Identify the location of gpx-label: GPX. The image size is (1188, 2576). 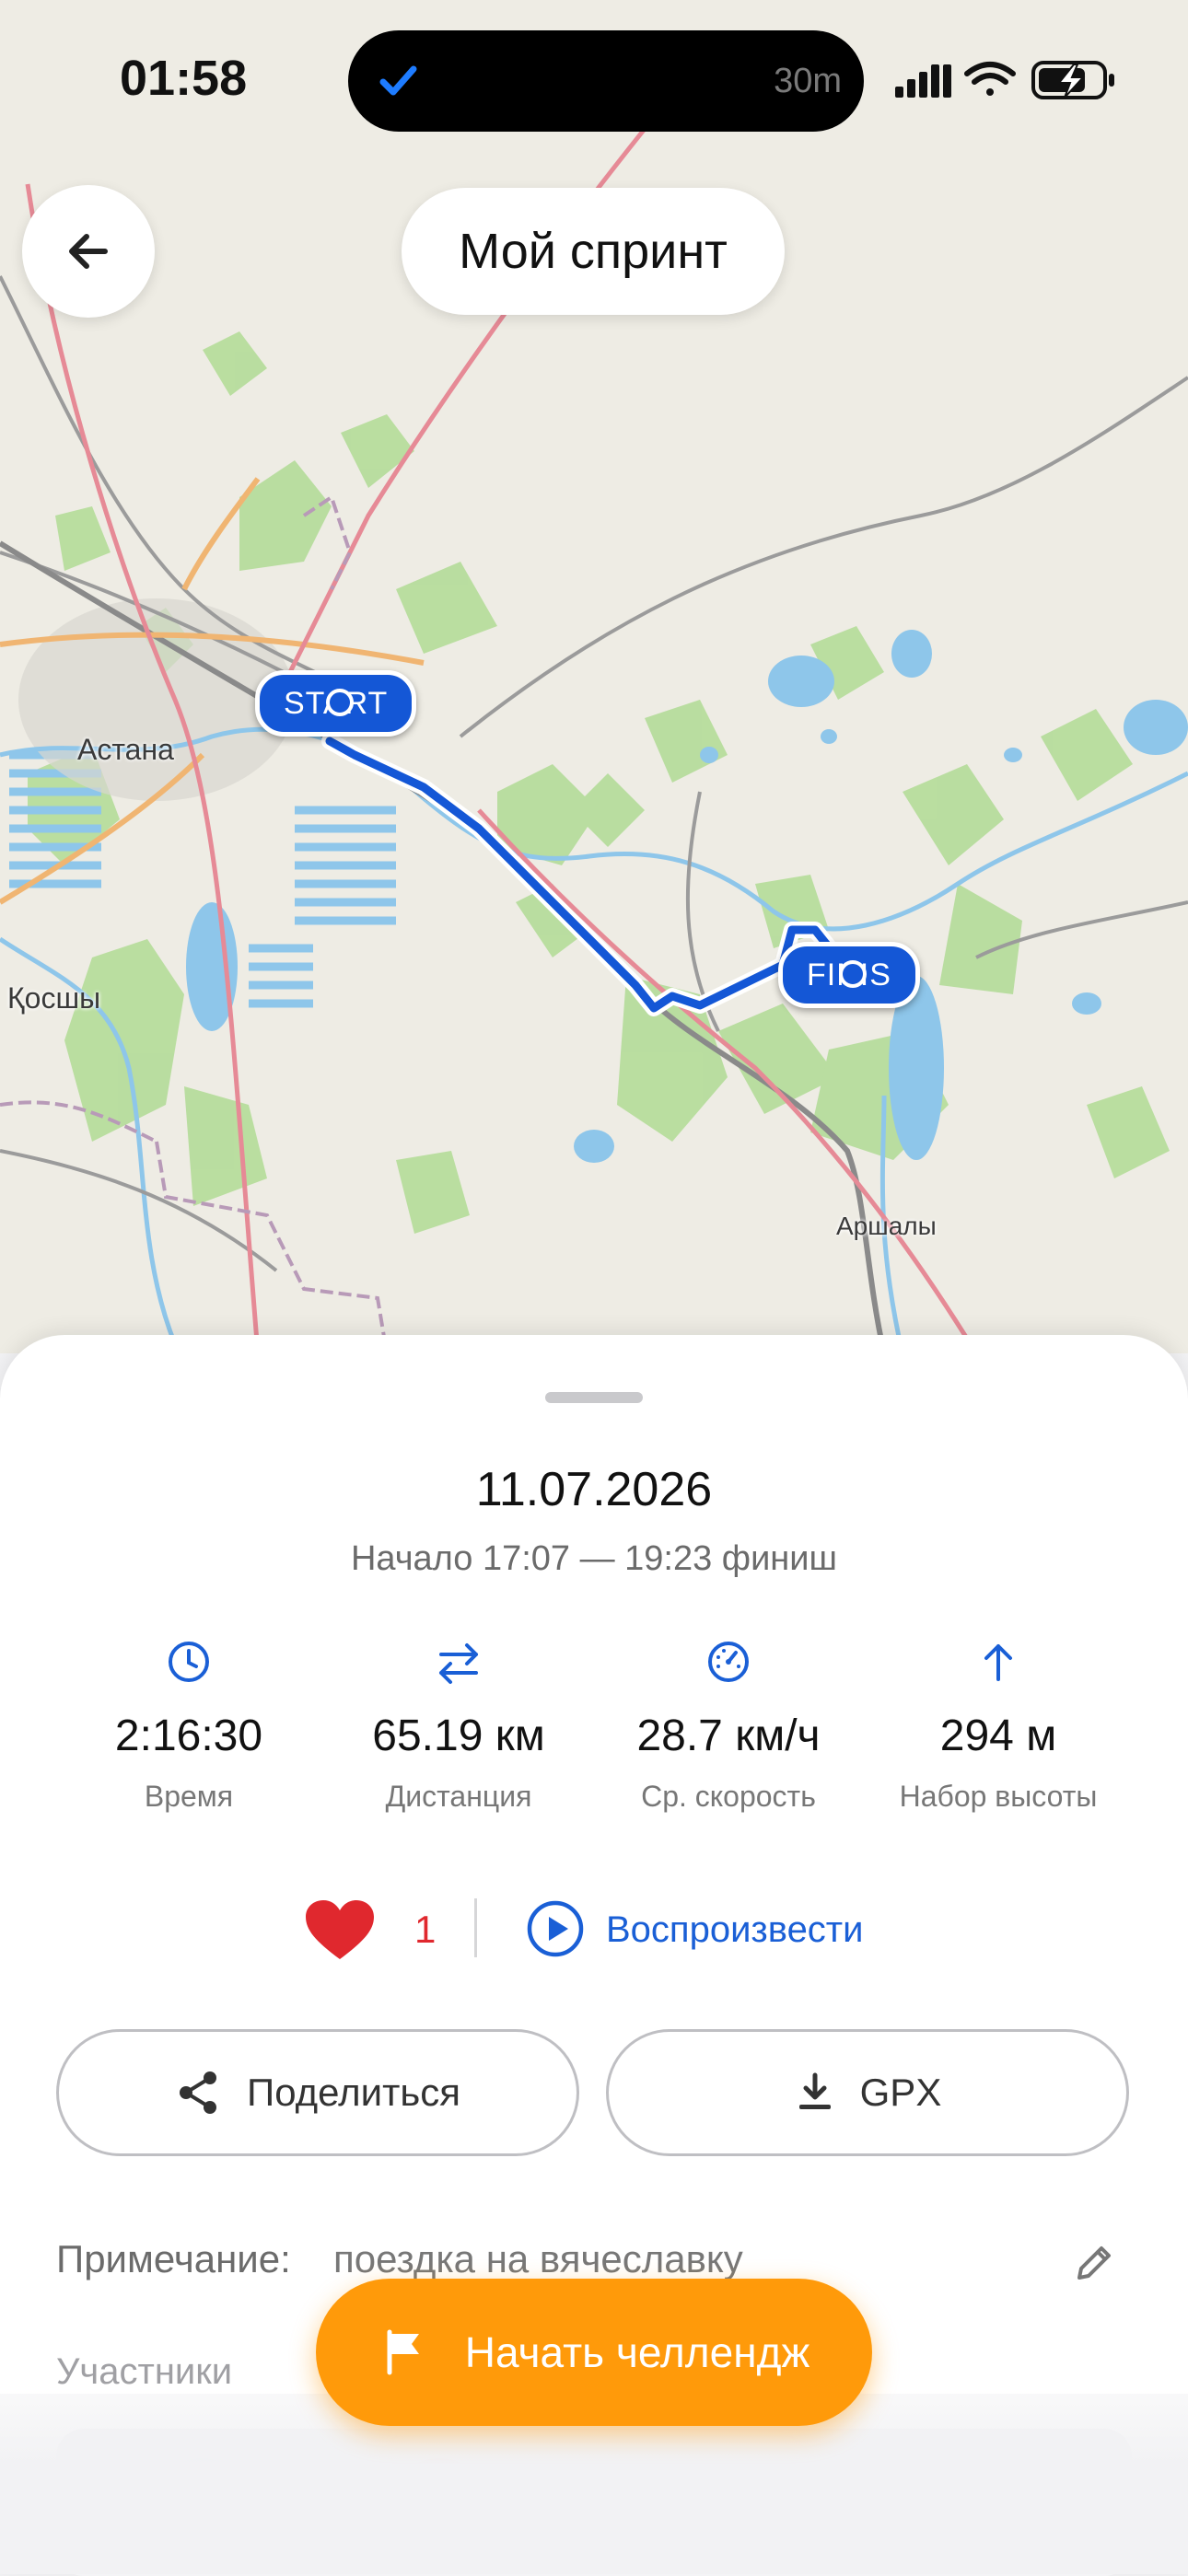
(900, 2092).